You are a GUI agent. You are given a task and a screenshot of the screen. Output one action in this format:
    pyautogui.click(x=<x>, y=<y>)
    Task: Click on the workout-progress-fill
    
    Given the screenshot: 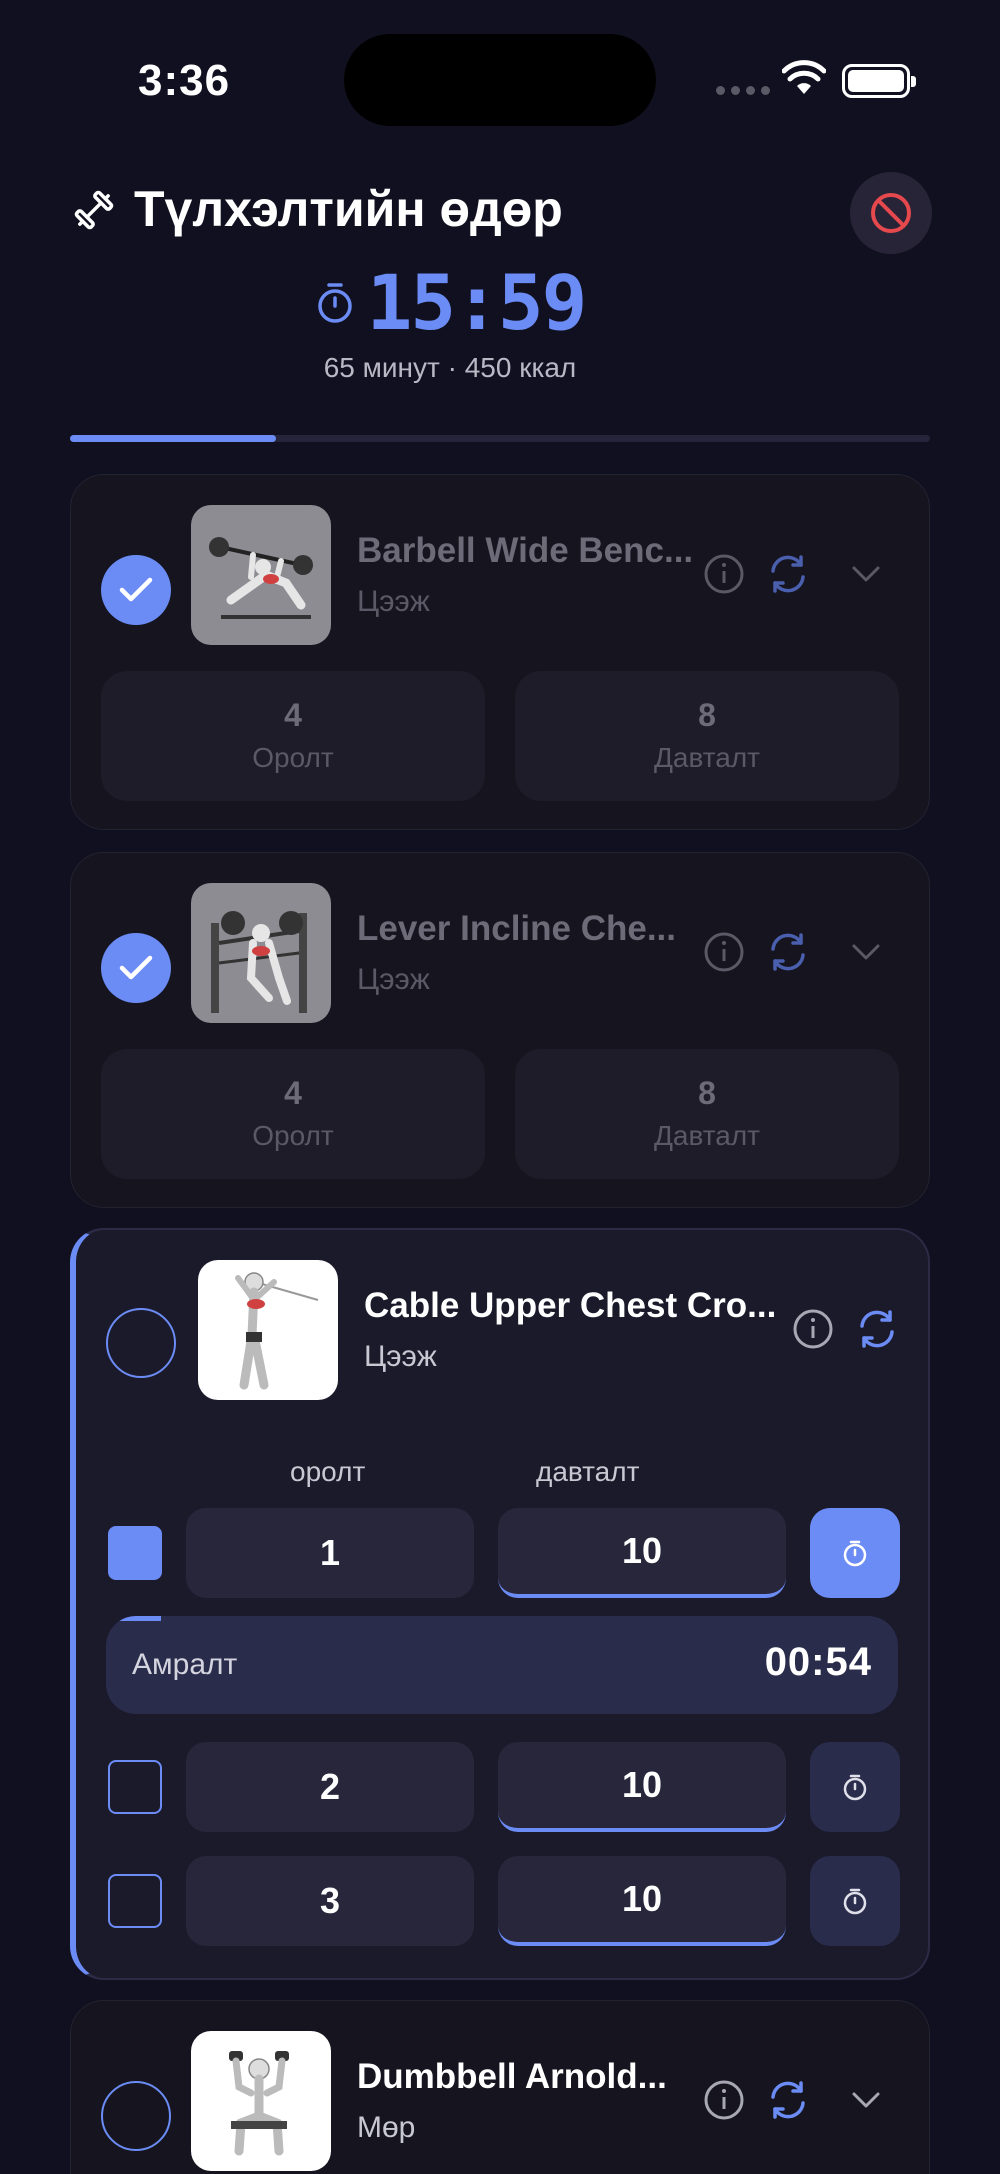 What is the action you would take?
    pyautogui.click(x=173, y=438)
    